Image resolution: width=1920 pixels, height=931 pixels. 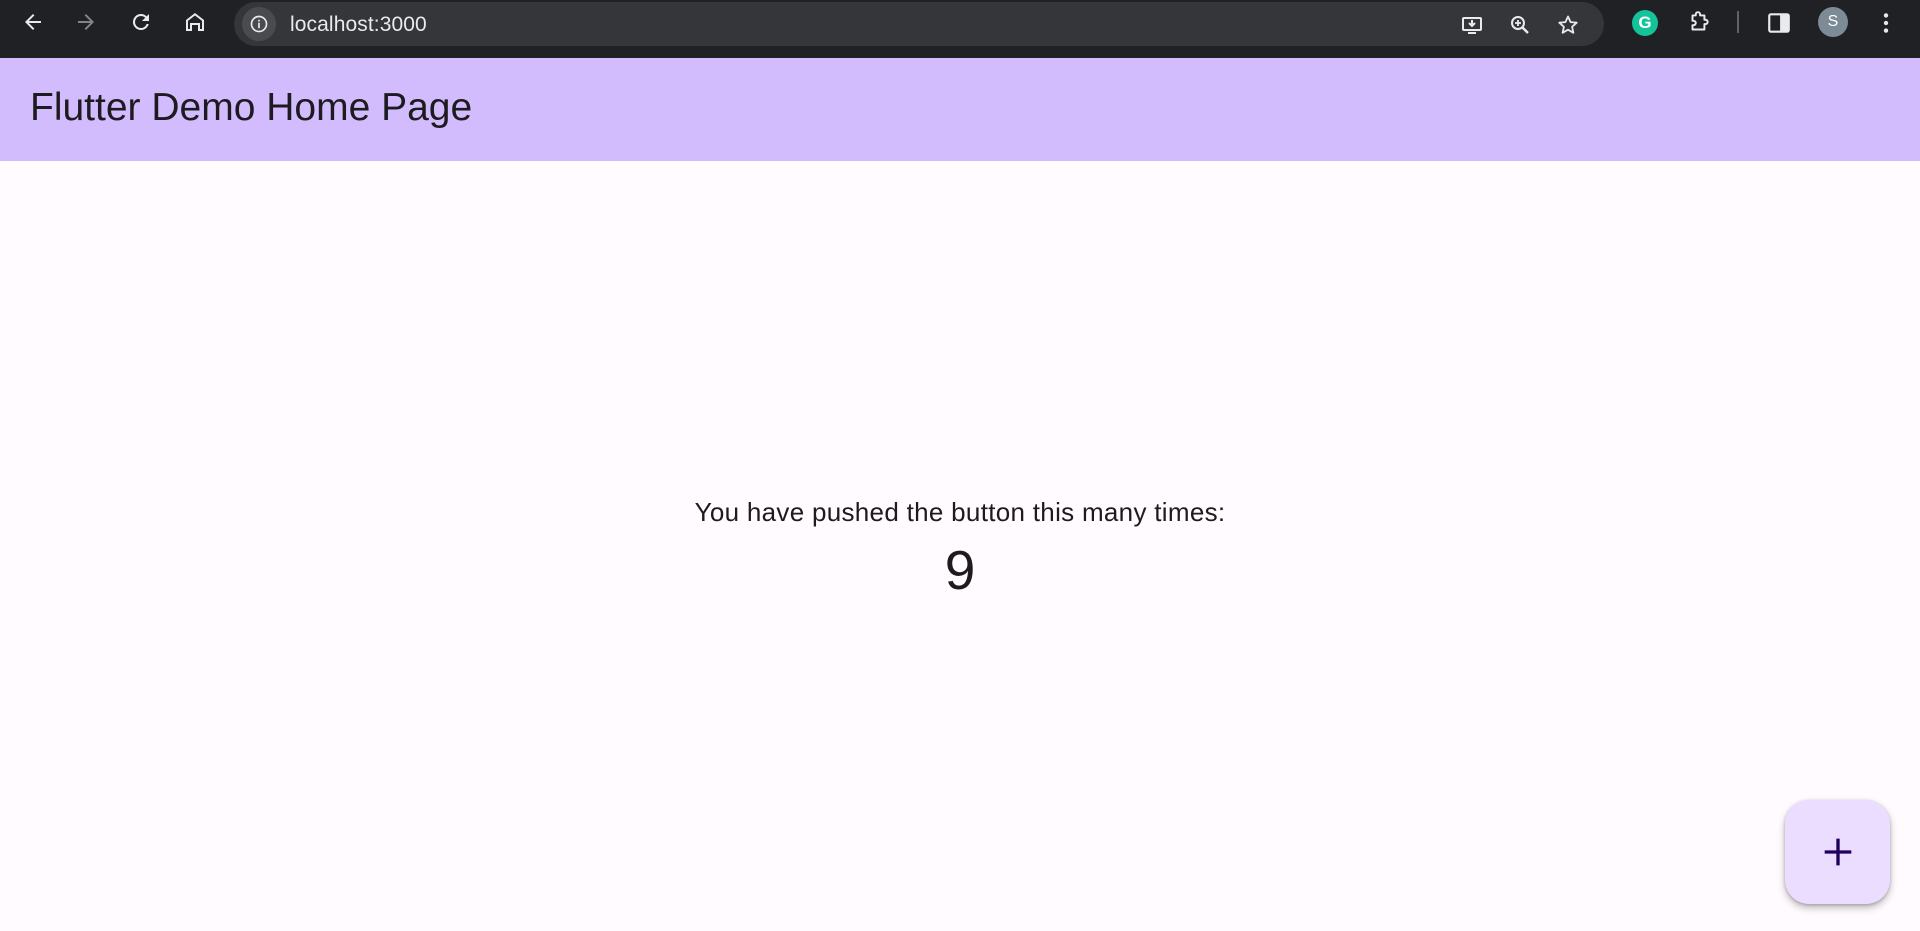 I want to click on side-panel-icon, so click(x=1779, y=23).